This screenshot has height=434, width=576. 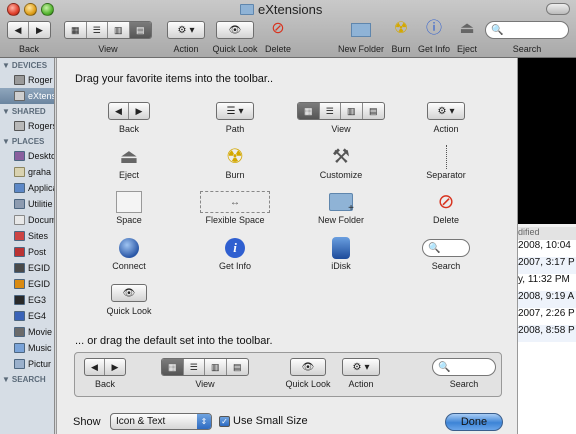 I want to click on sidebar-section-search: ▼ SEARCH, so click(x=27, y=379).